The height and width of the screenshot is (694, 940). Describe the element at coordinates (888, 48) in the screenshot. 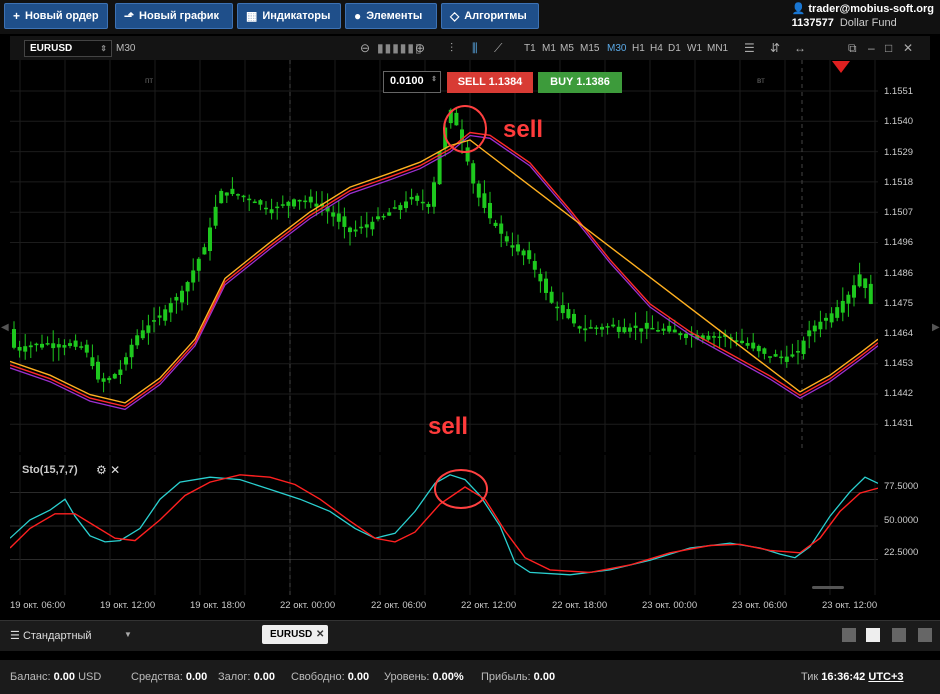

I see `maximize-icon: □` at that location.